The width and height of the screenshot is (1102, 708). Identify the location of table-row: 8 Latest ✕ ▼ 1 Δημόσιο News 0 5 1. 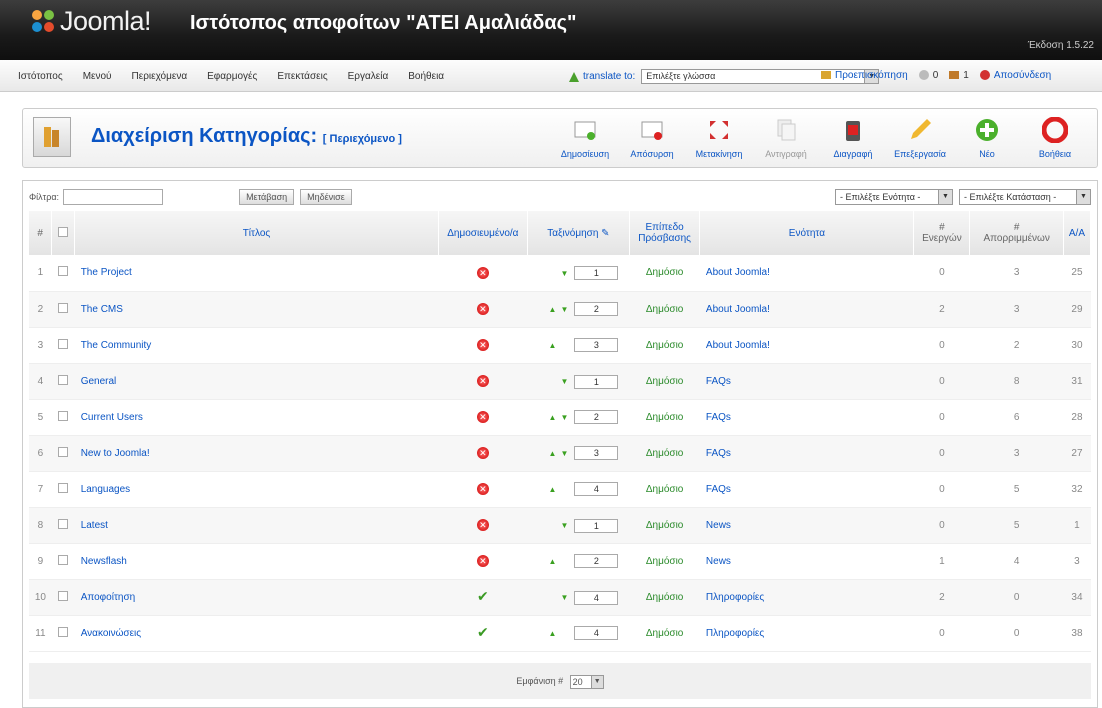
(560, 525).